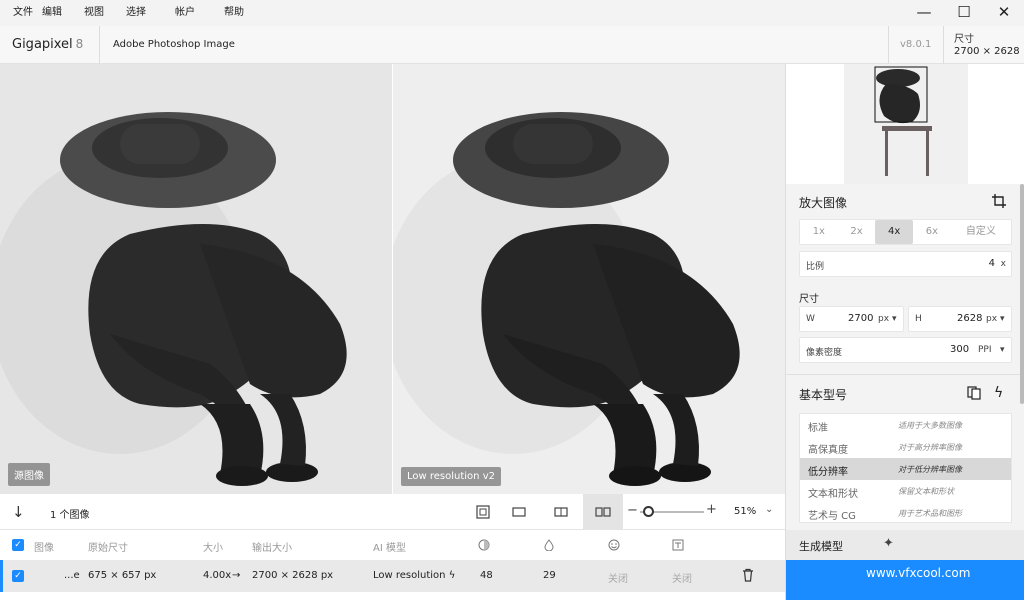  I want to click on scale-option-2x: 2x, so click(857, 232).